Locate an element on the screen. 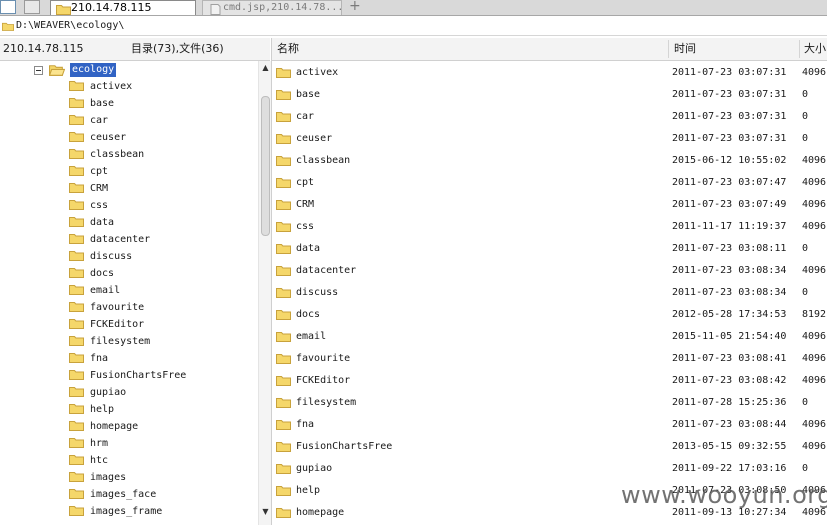 This screenshot has height=525, width=827. tree-scrollbar: ▲ ▼ is located at coordinates (265, 293).